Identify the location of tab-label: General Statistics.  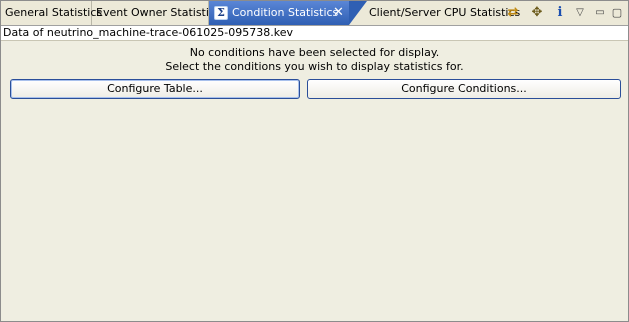
(54, 12).